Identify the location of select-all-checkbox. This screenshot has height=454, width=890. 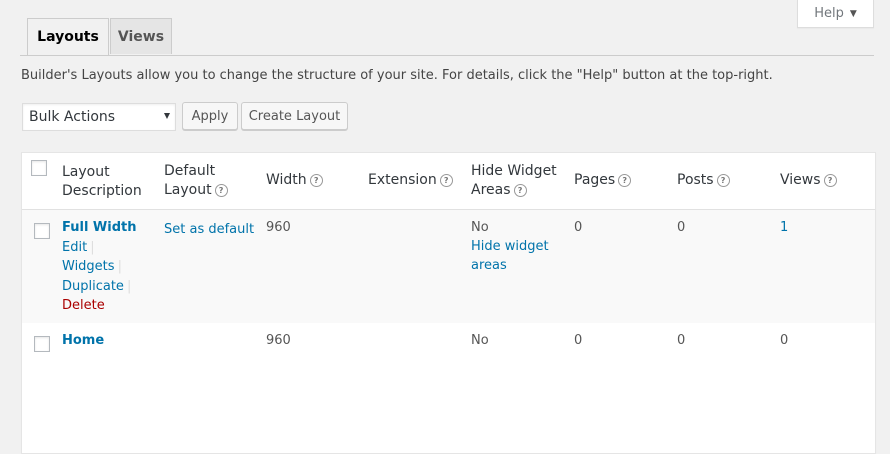
(39, 168).